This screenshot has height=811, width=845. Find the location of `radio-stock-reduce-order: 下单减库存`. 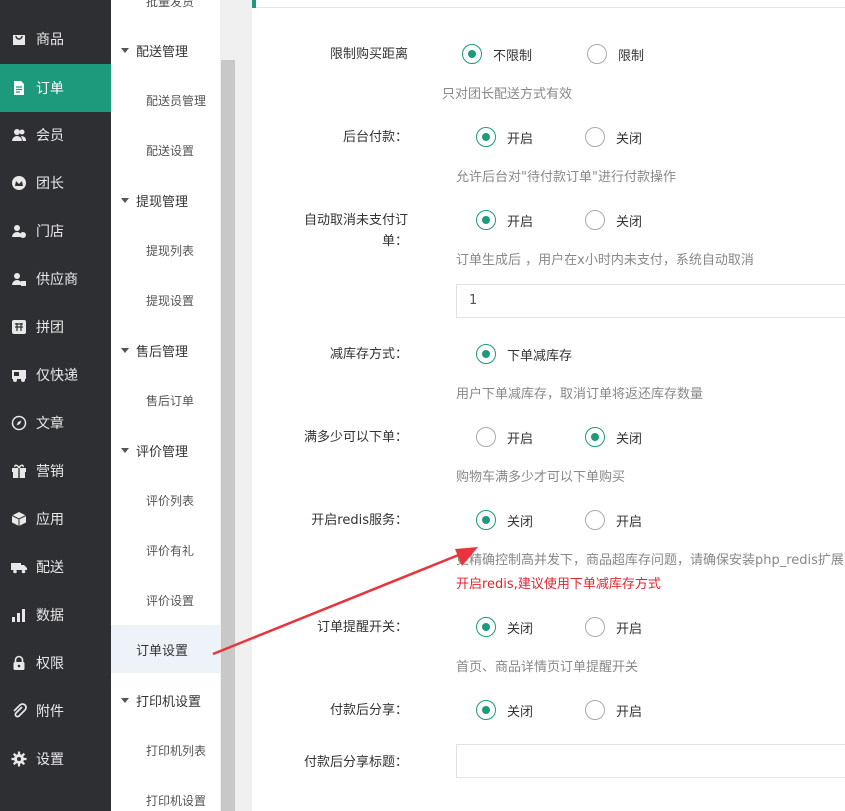

radio-stock-reduce-order: 下单减库存 is located at coordinates (524, 354).